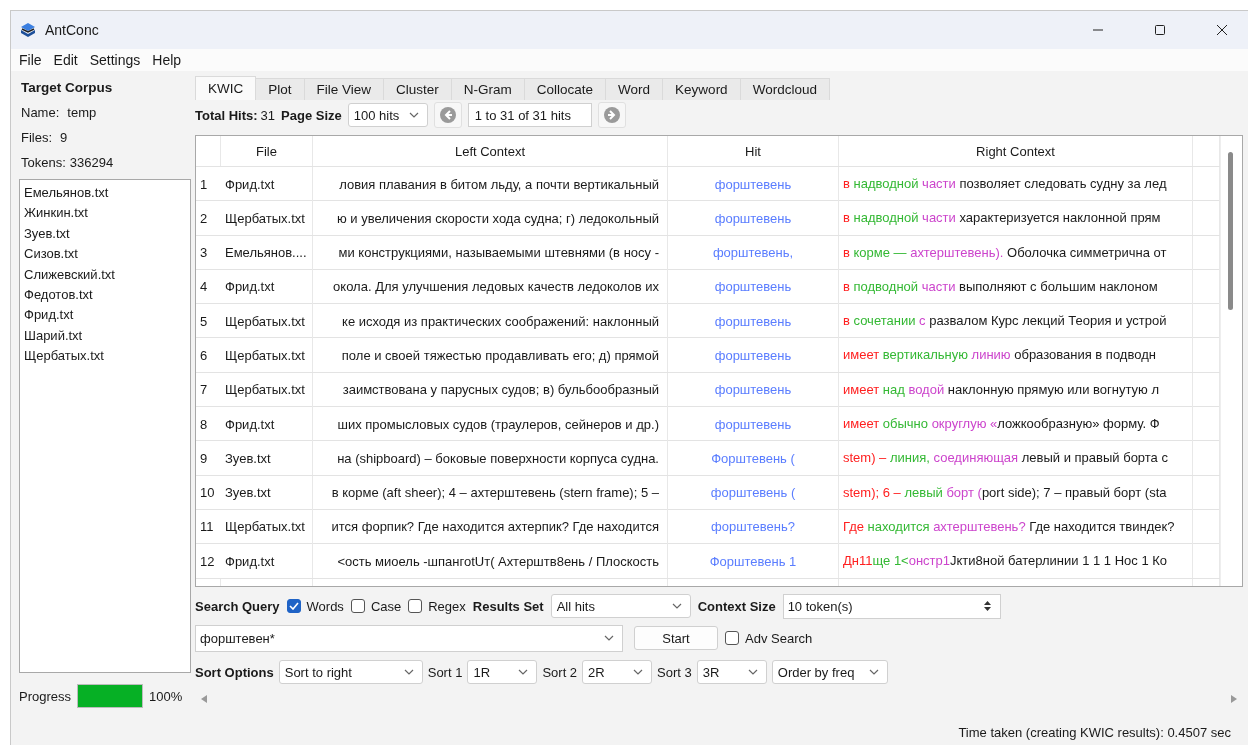 This screenshot has width=1248, height=745. What do you see at coordinates (1016, 151) in the screenshot?
I see `column-header: Right Context` at bounding box center [1016, 151].